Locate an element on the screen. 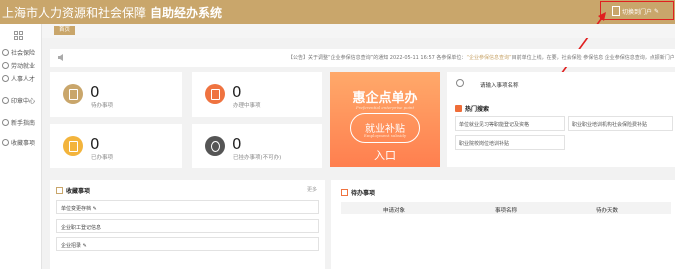 This screenshot has width=675, height=269. clock-icon is located at coordinates (344, 192).